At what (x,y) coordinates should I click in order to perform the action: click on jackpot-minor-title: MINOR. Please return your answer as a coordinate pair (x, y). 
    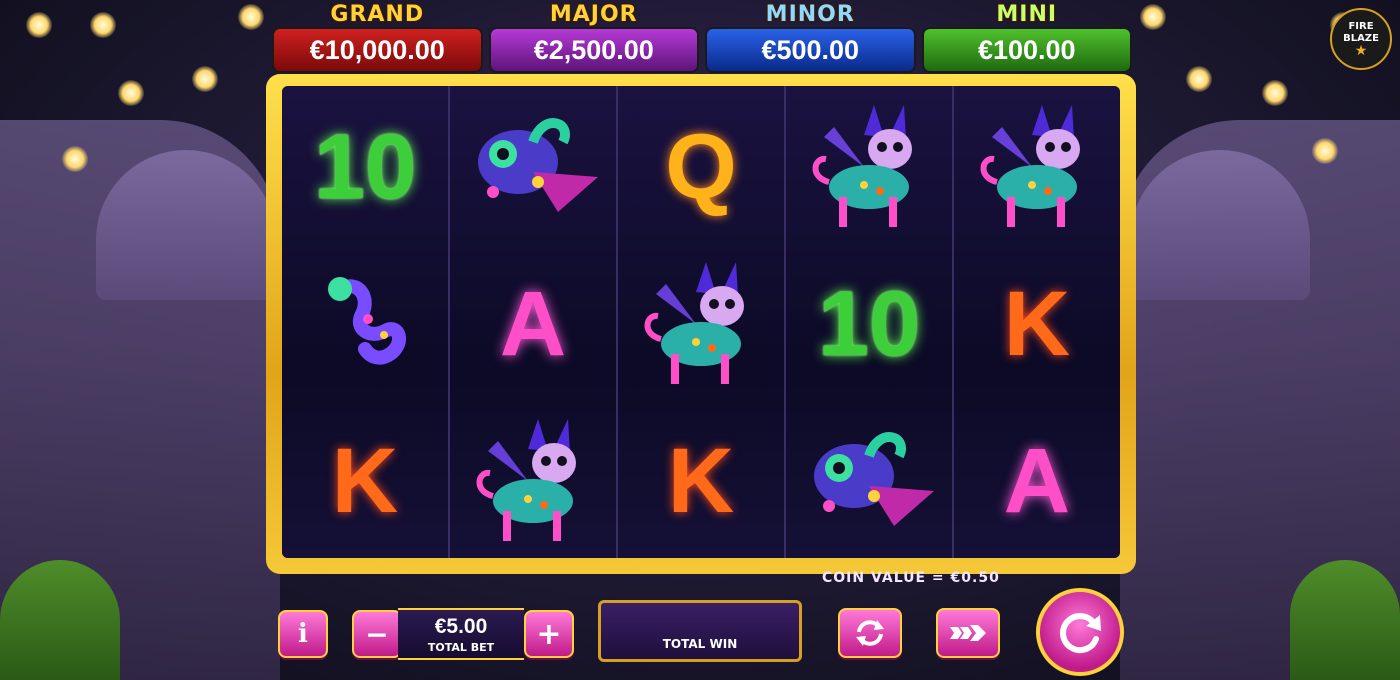
    Looking at the image, I should click on (810, 14).